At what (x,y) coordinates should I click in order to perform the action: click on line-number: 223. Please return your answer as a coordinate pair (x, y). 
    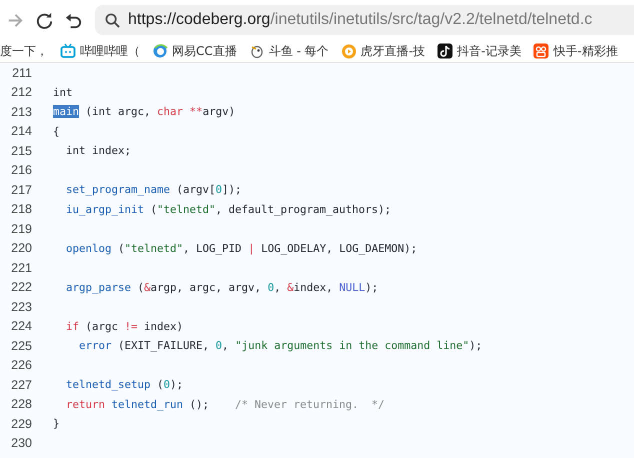
    Looking at the image, I should click on (21, 307).